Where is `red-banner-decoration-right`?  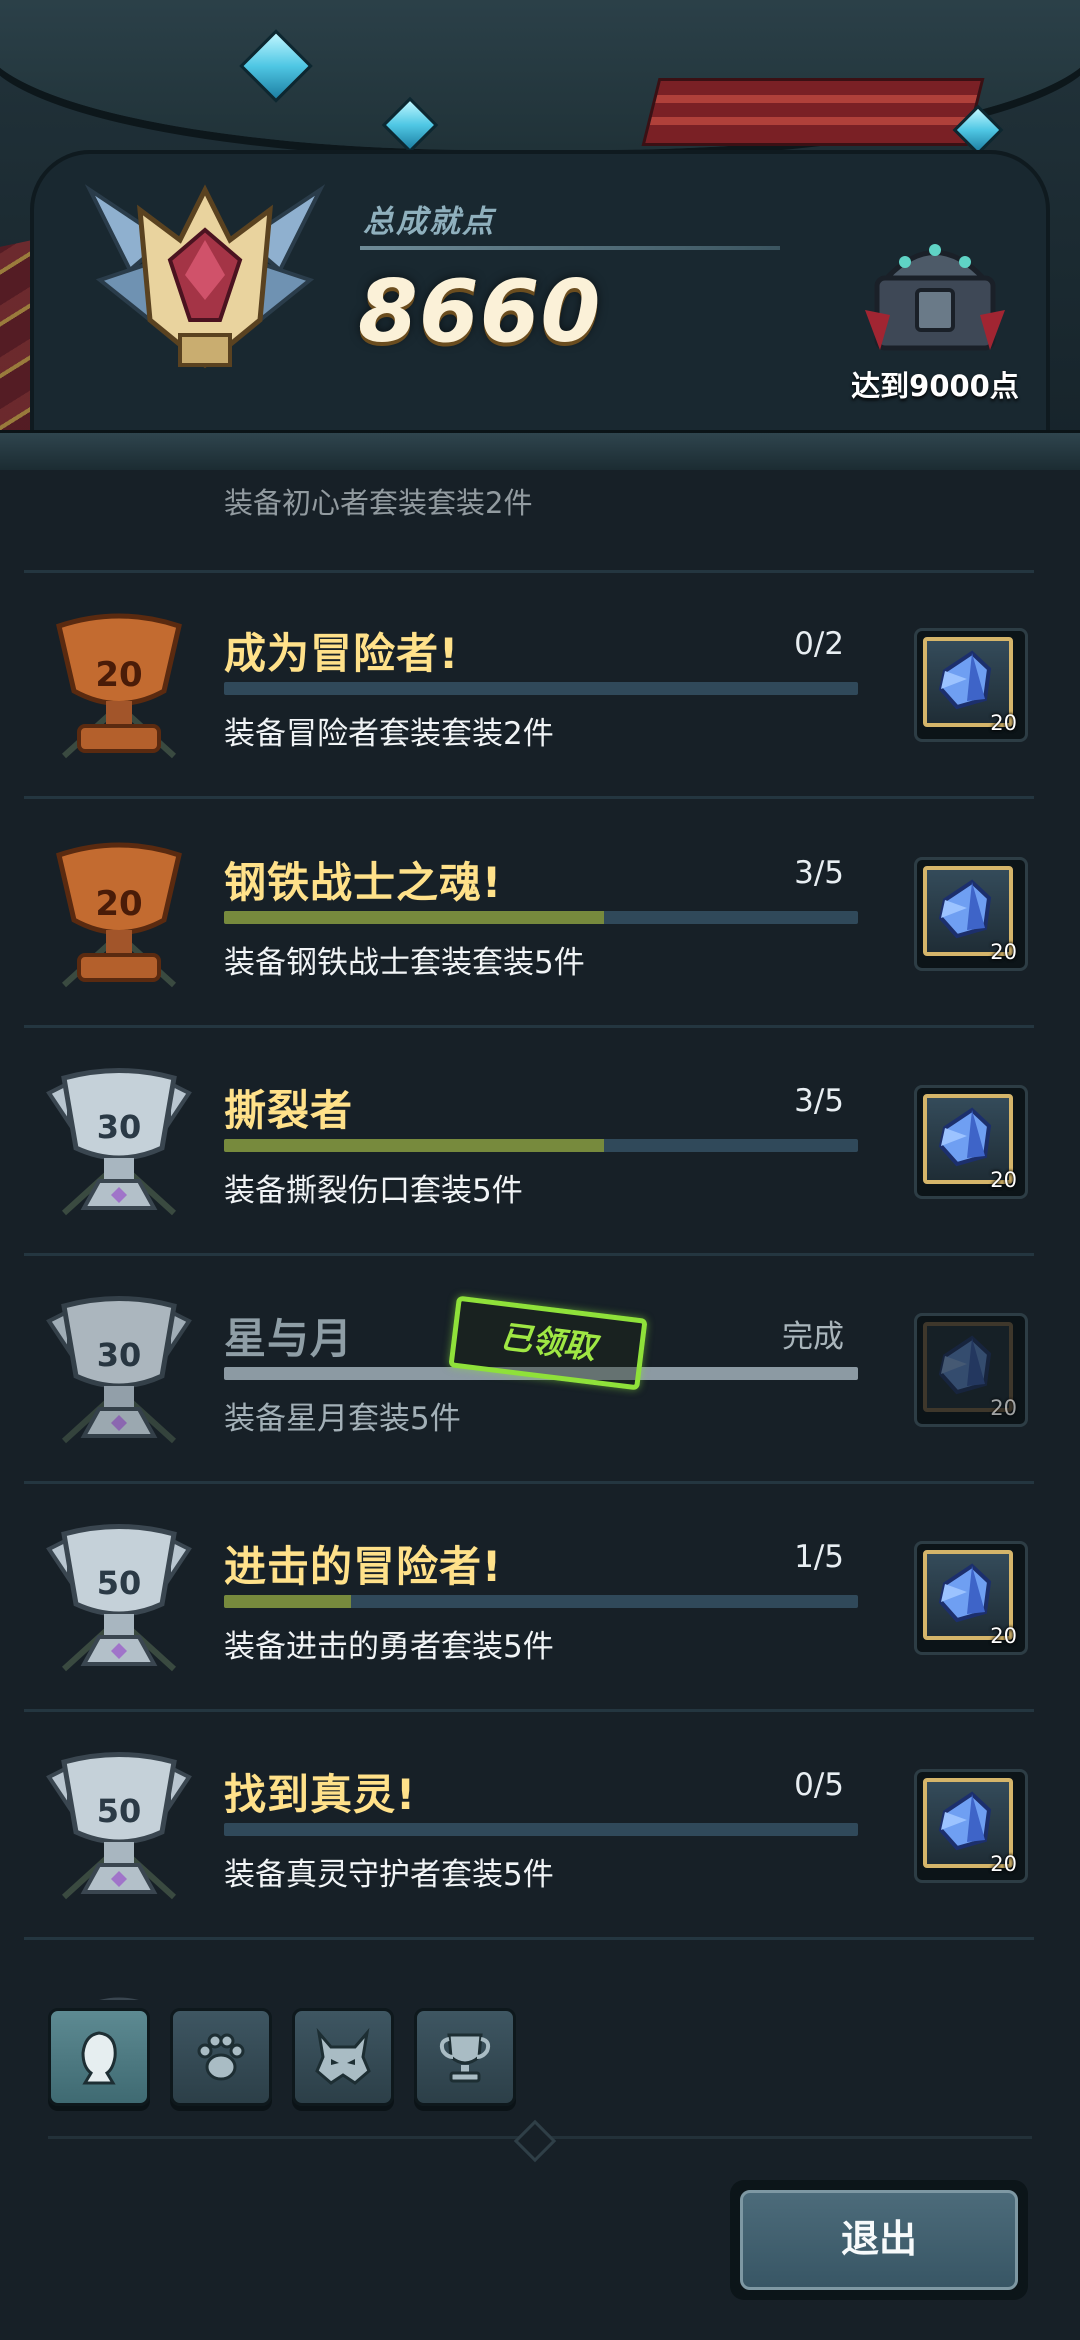
red-banner-decoration-right is located at coordinates (813, 112).